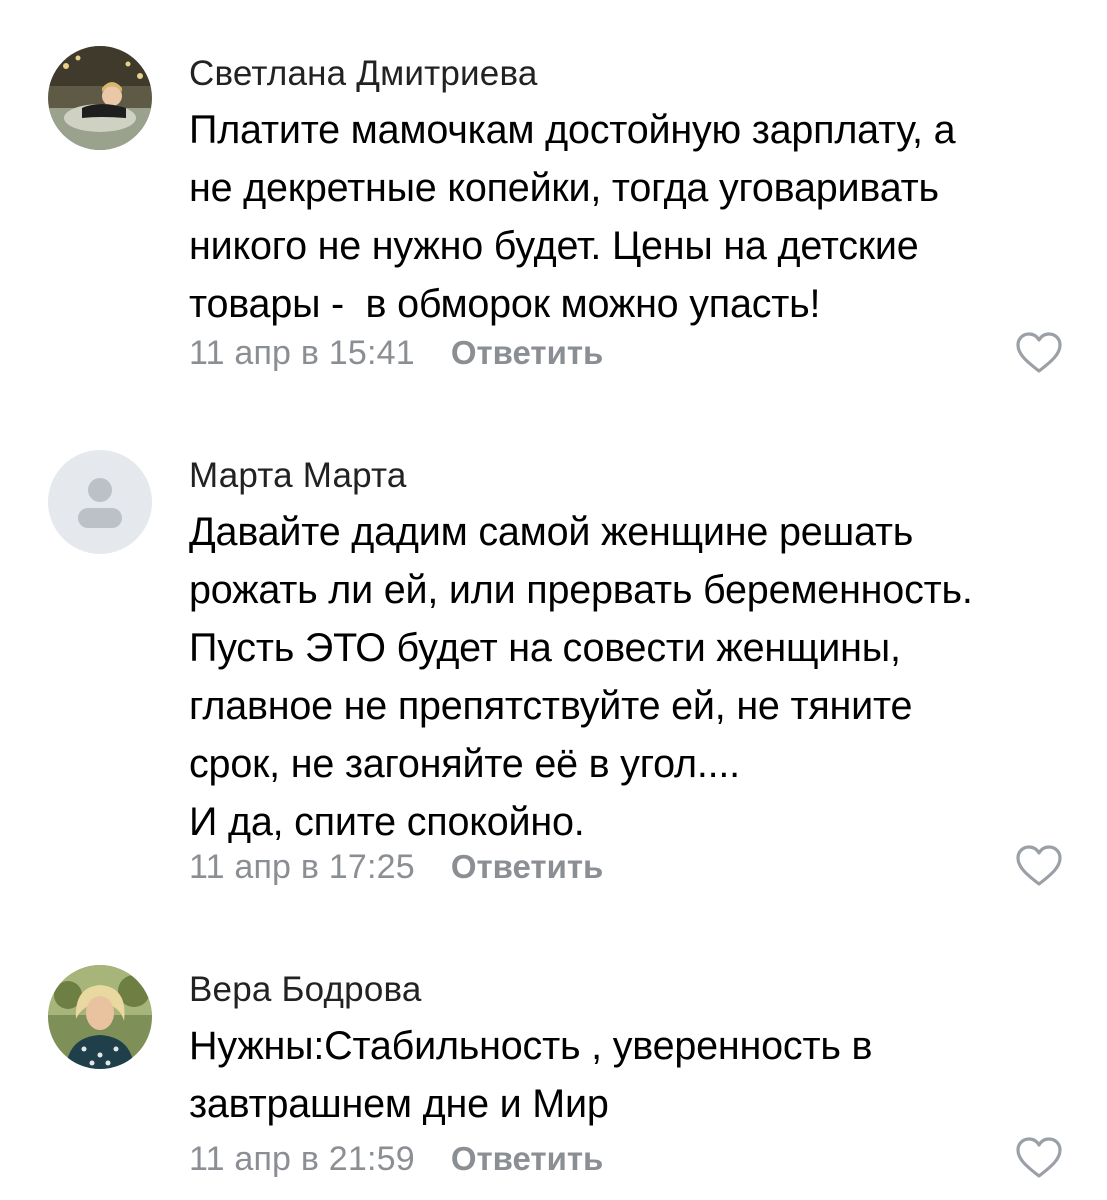 The width and height of the screenshot is (1107, 1200). I want to click on comment-text-line: Пусть ЭТО будет на совести женщины,, so click(545, 648).